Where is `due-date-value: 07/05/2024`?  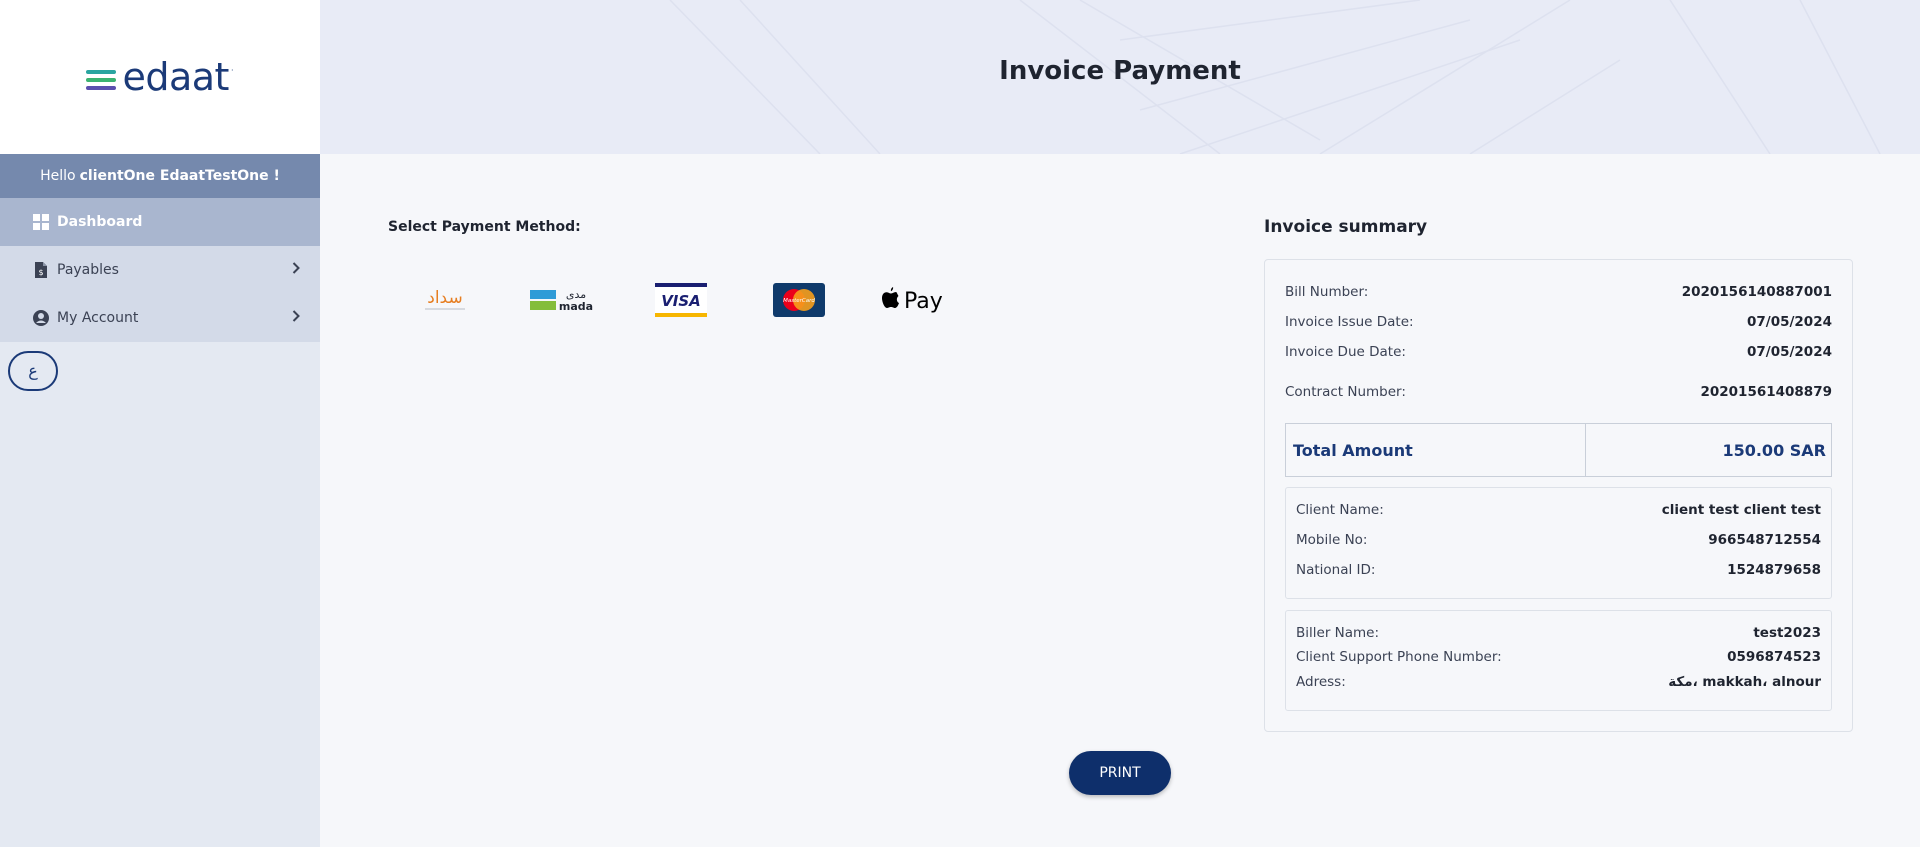
due-date-value: 07/05/2024 is located at coordinates (1789, 352).